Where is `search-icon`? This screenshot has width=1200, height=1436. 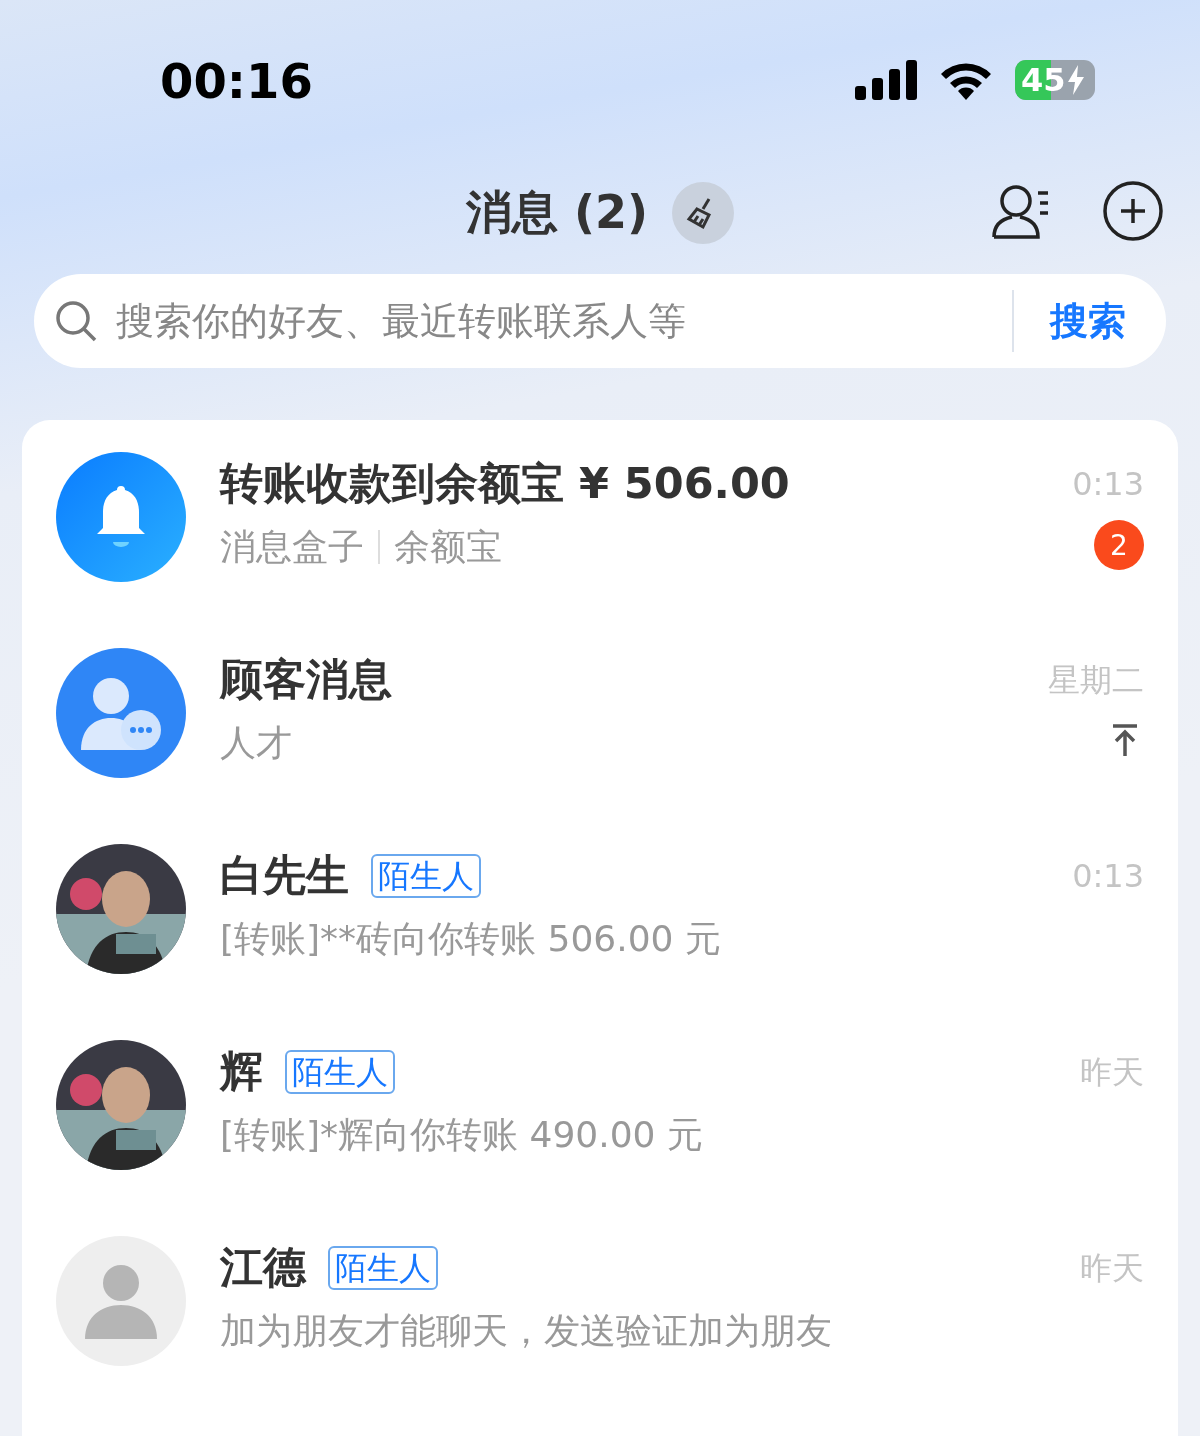 search-icon is located at coordinates (76, 321).